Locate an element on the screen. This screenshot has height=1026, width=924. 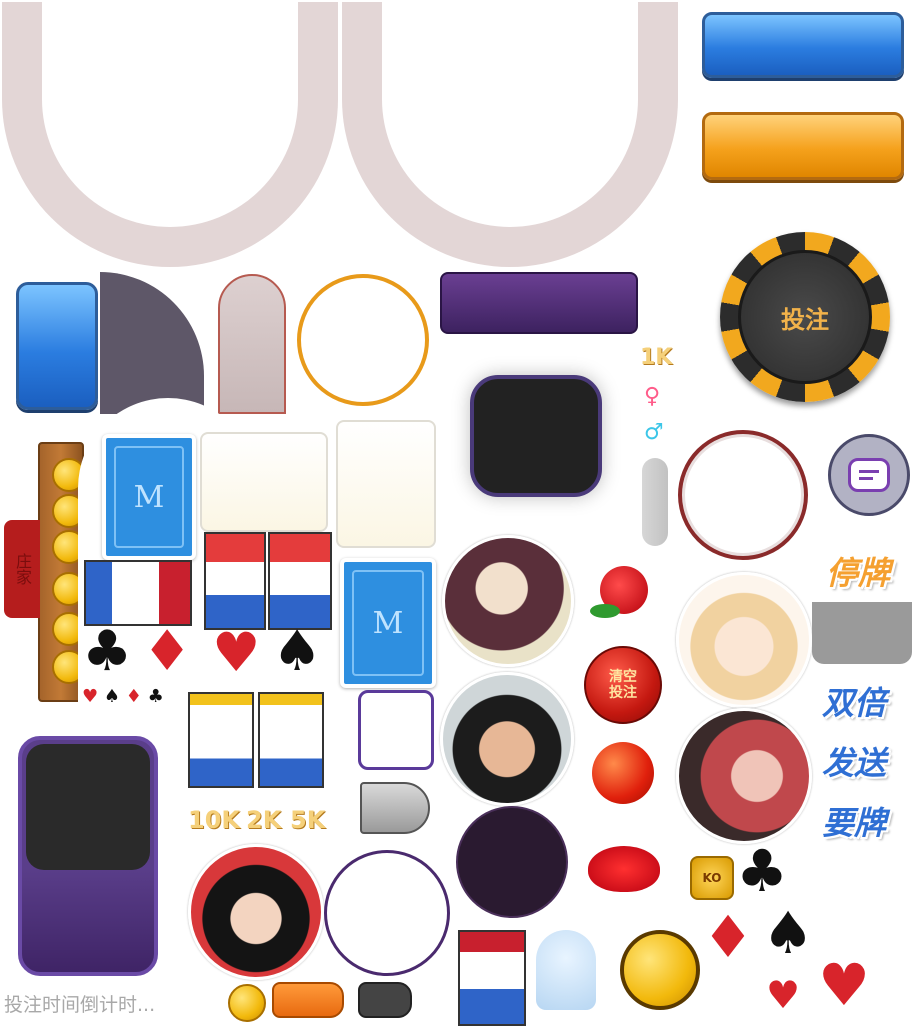
hit-label: 要牌 is located at coordinates (854, 821).